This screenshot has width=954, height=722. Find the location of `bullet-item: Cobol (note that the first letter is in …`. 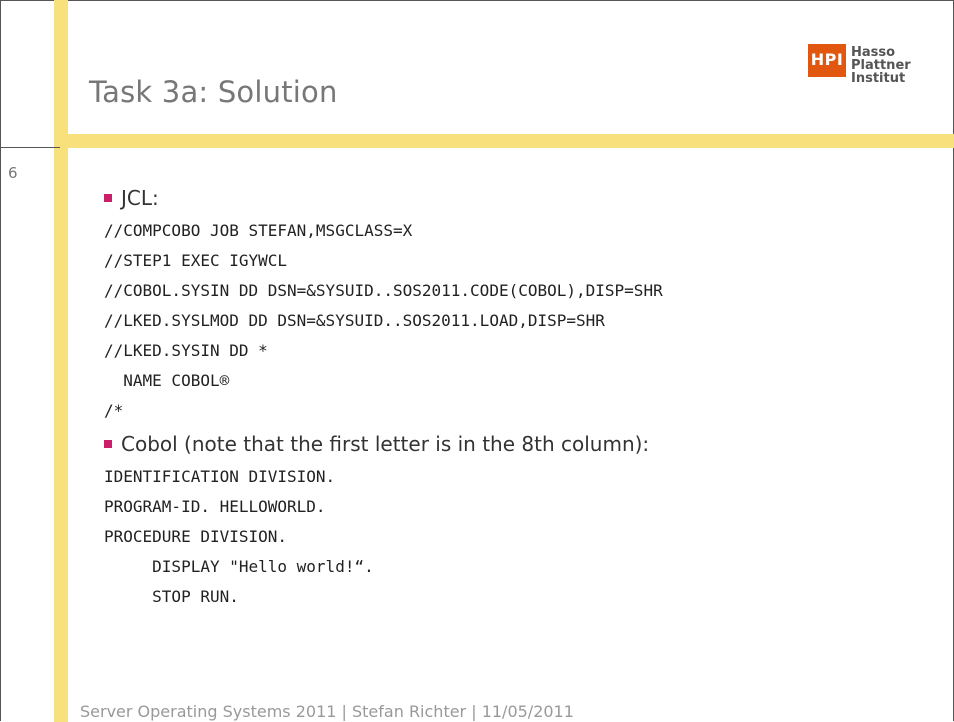

bullet-item: Cobol (note that the first letter is in … is located at coordinates (383, 444).